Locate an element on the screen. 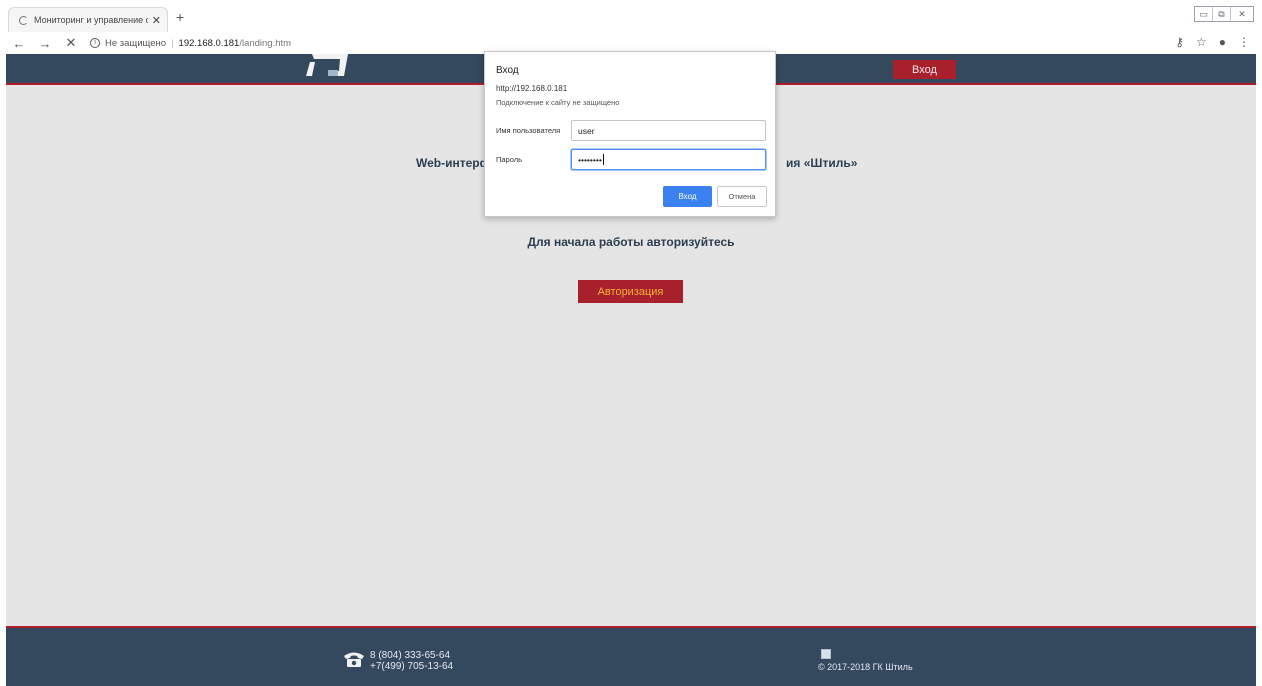 The image size is (1262, 686). password-label: Пароль is located at coordinates (509, 159).